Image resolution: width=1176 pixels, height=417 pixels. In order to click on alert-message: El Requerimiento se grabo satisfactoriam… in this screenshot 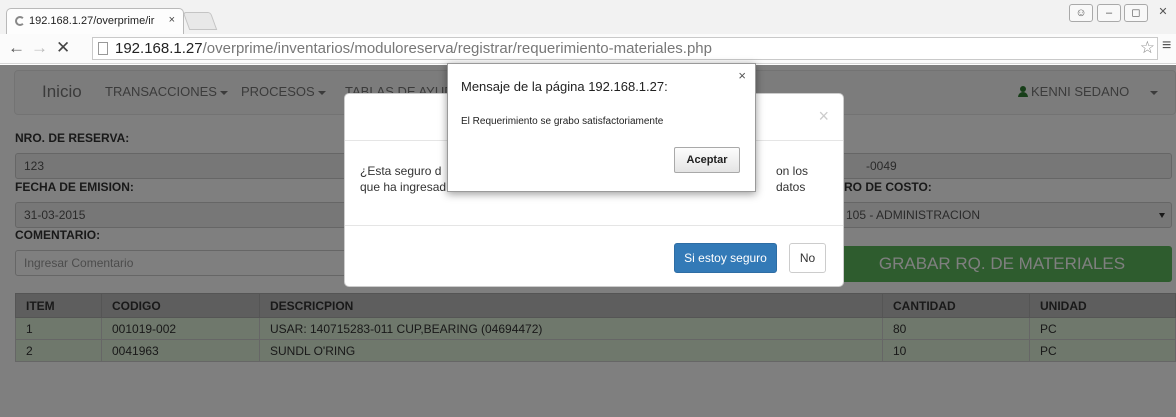, I will do `click(562, 121)`.